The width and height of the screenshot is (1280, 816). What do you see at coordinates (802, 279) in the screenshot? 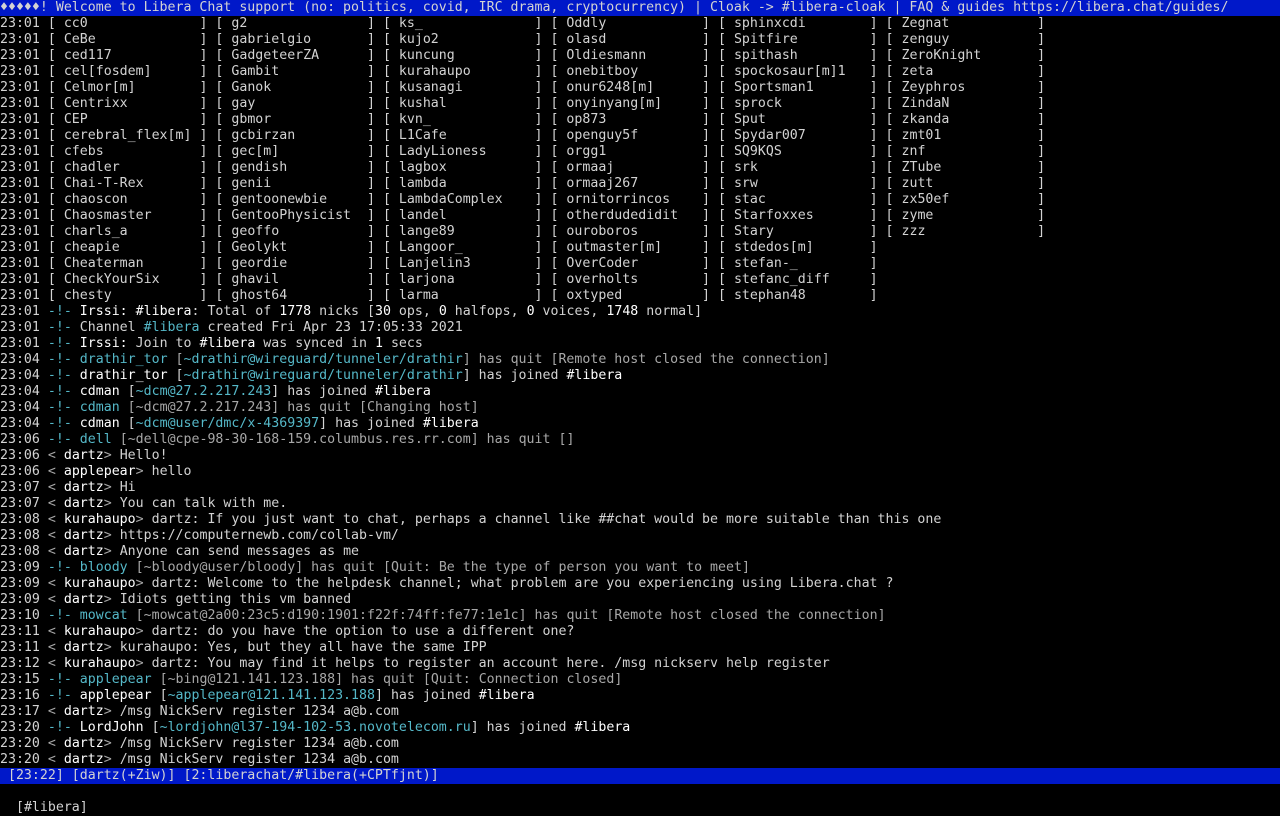
I see `nick-entry: [ stefanc_diff ]` at bounding box center [802, 279].